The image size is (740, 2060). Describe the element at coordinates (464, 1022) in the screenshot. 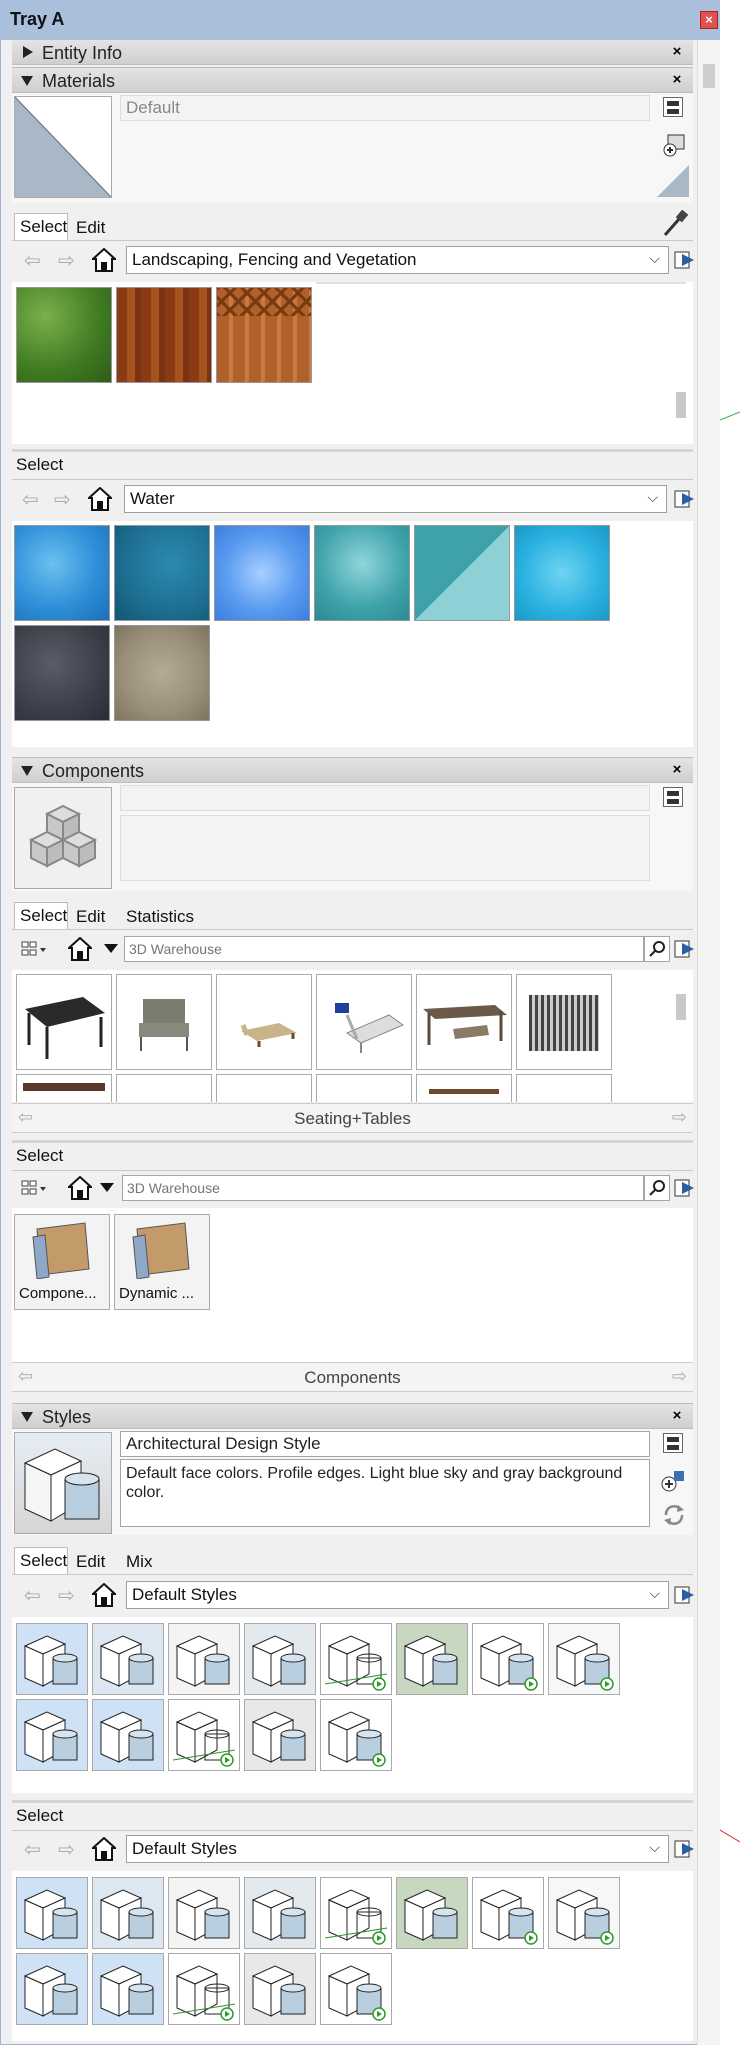

I see `component-thumb-bench` at that location.